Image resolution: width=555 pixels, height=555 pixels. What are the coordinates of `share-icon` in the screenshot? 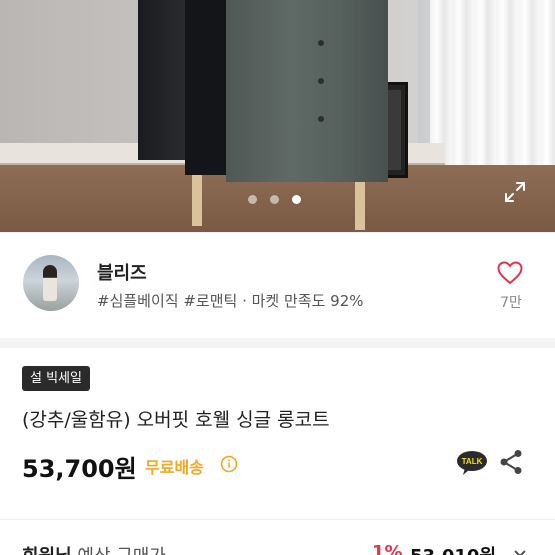 It's located at (511, 462).